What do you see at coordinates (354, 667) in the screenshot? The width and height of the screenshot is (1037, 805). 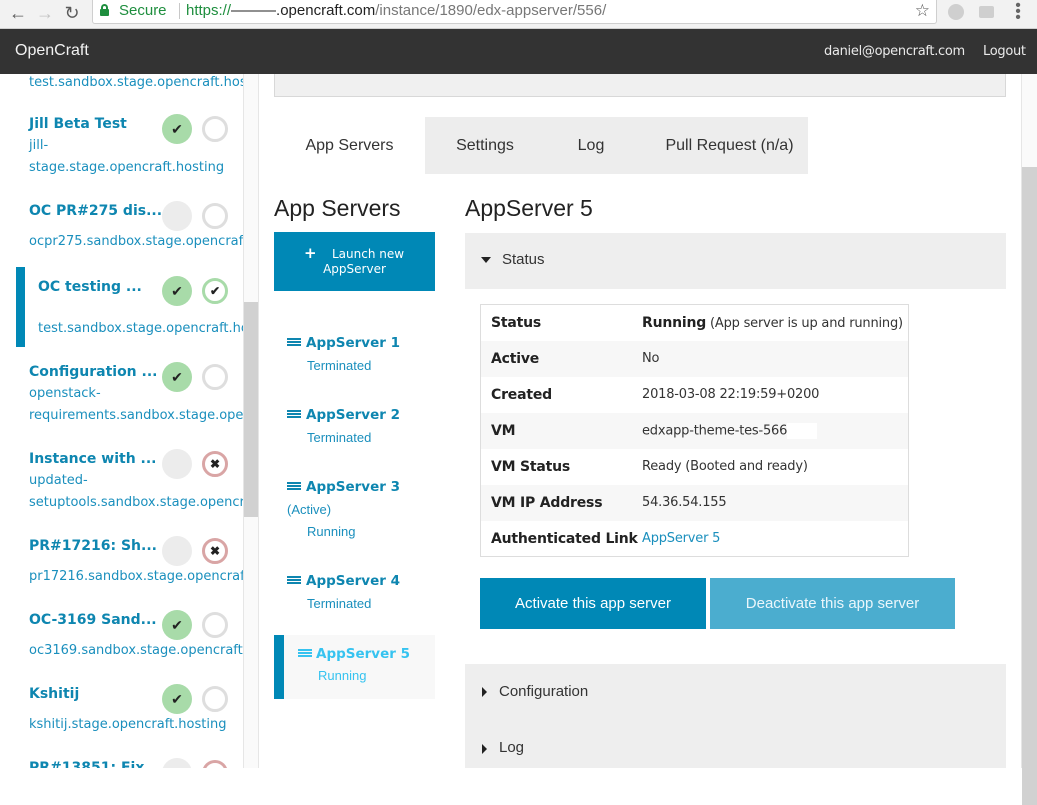 I see `appserver-list-item-selected: AppServer 5 Running` at bounding box center [354, 667].